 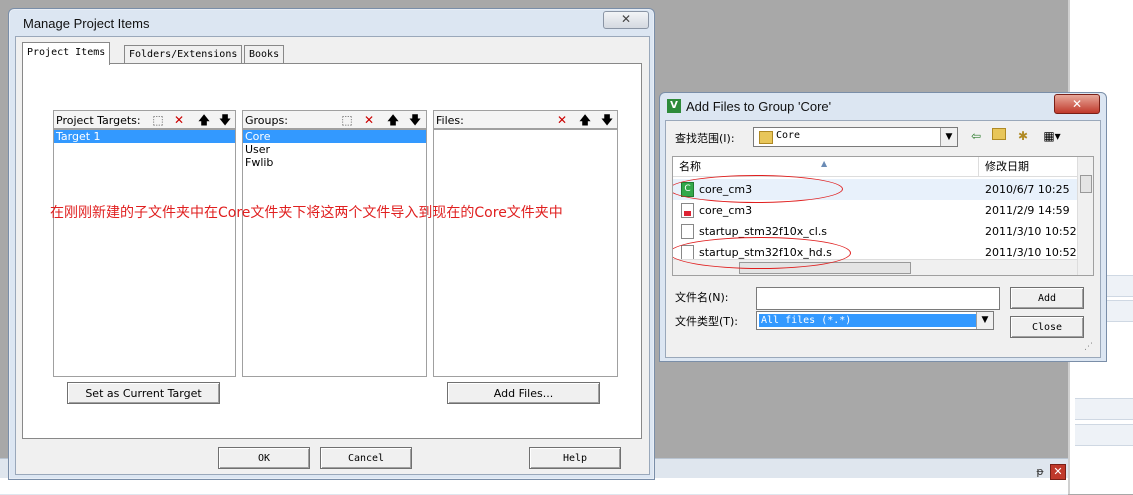 I want to click on file-row: core_cm3 2011/2/9 14:59, so click(x=875, y=210).